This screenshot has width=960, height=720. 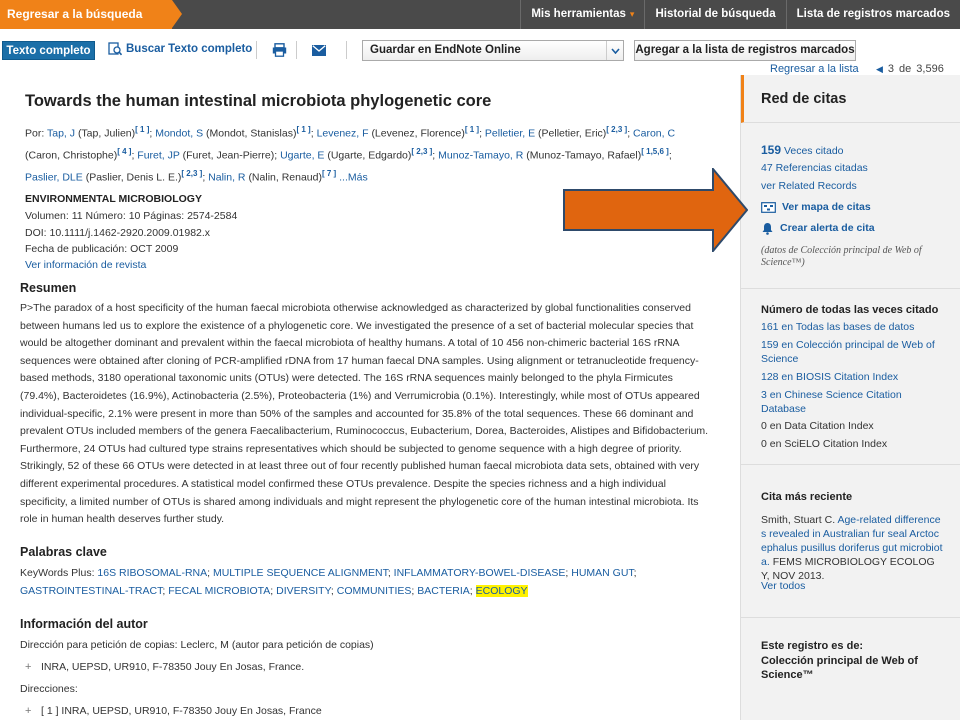 I want to click on author-link: Paslier, DLE, so click(x=54, y=178).